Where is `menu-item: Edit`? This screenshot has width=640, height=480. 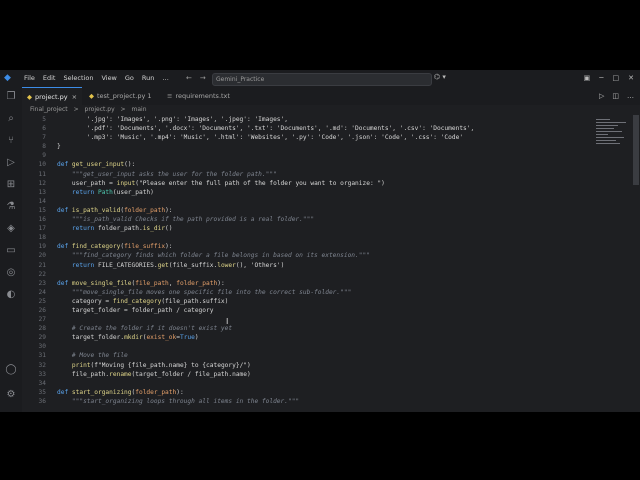
menu-item: Edit is located at coordinates (49, 78).